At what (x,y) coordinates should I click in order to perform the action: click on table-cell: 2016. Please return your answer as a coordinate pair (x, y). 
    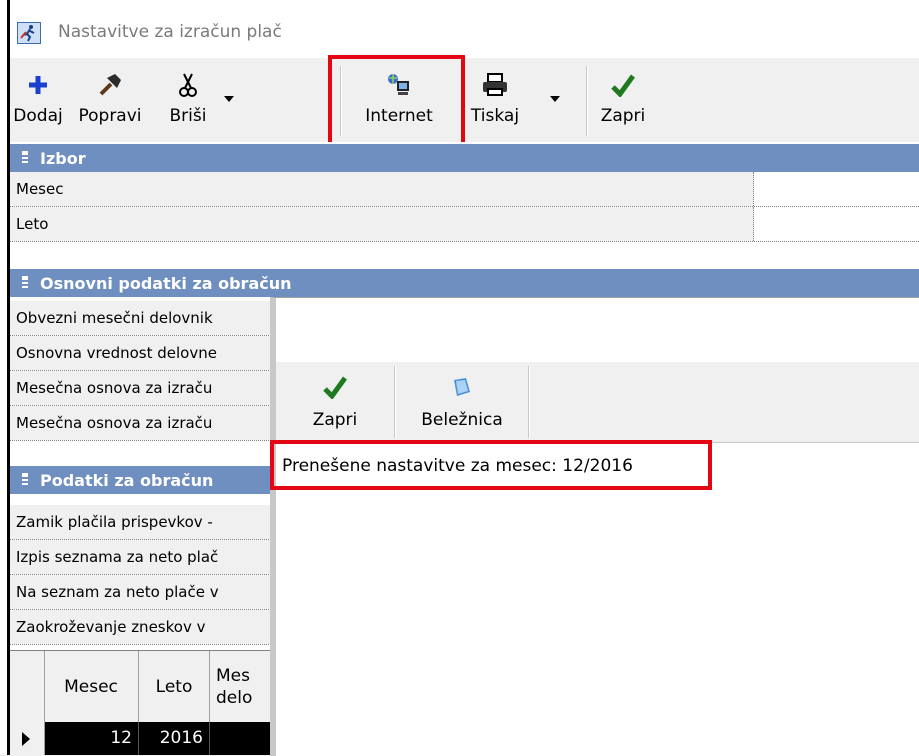
    Looking at the image, I should click on (174, 738).